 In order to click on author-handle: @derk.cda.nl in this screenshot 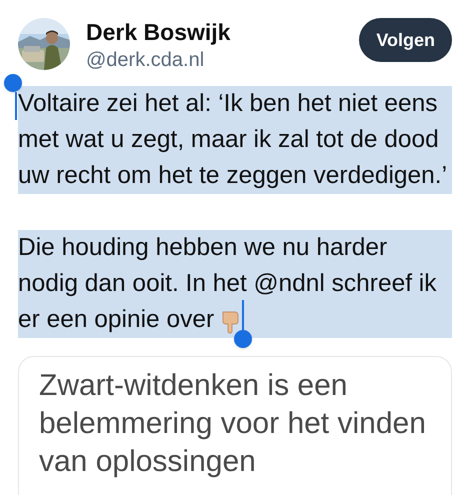, I will do `click(158, 60)`.